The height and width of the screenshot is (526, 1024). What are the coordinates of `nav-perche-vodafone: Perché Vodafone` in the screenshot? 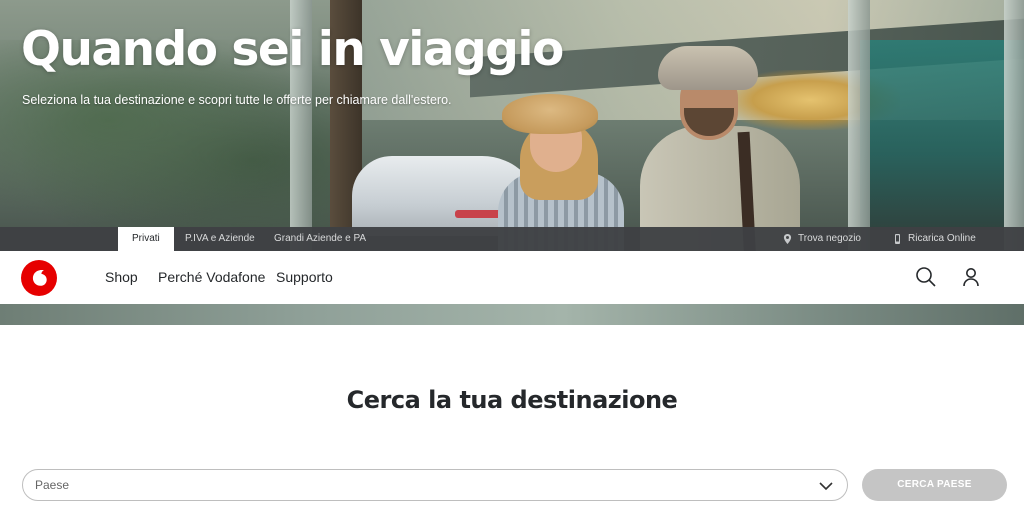 It's located at (211, 277).